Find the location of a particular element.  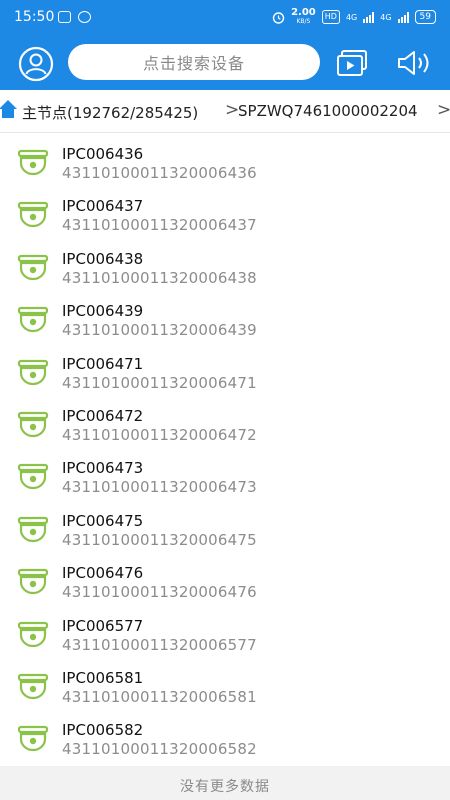

status-time: 15:50 is located at coordinates (34, 17).